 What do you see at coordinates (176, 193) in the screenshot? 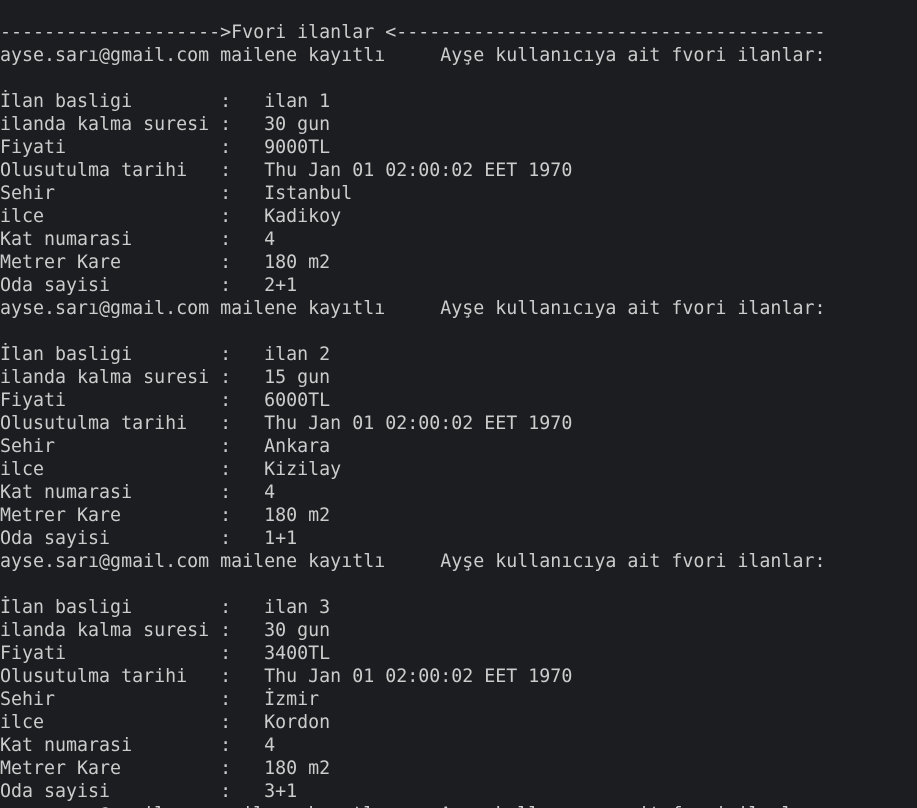
I see `terminal-line: Sehir : Istanbul` at bounding box center [176, 193].